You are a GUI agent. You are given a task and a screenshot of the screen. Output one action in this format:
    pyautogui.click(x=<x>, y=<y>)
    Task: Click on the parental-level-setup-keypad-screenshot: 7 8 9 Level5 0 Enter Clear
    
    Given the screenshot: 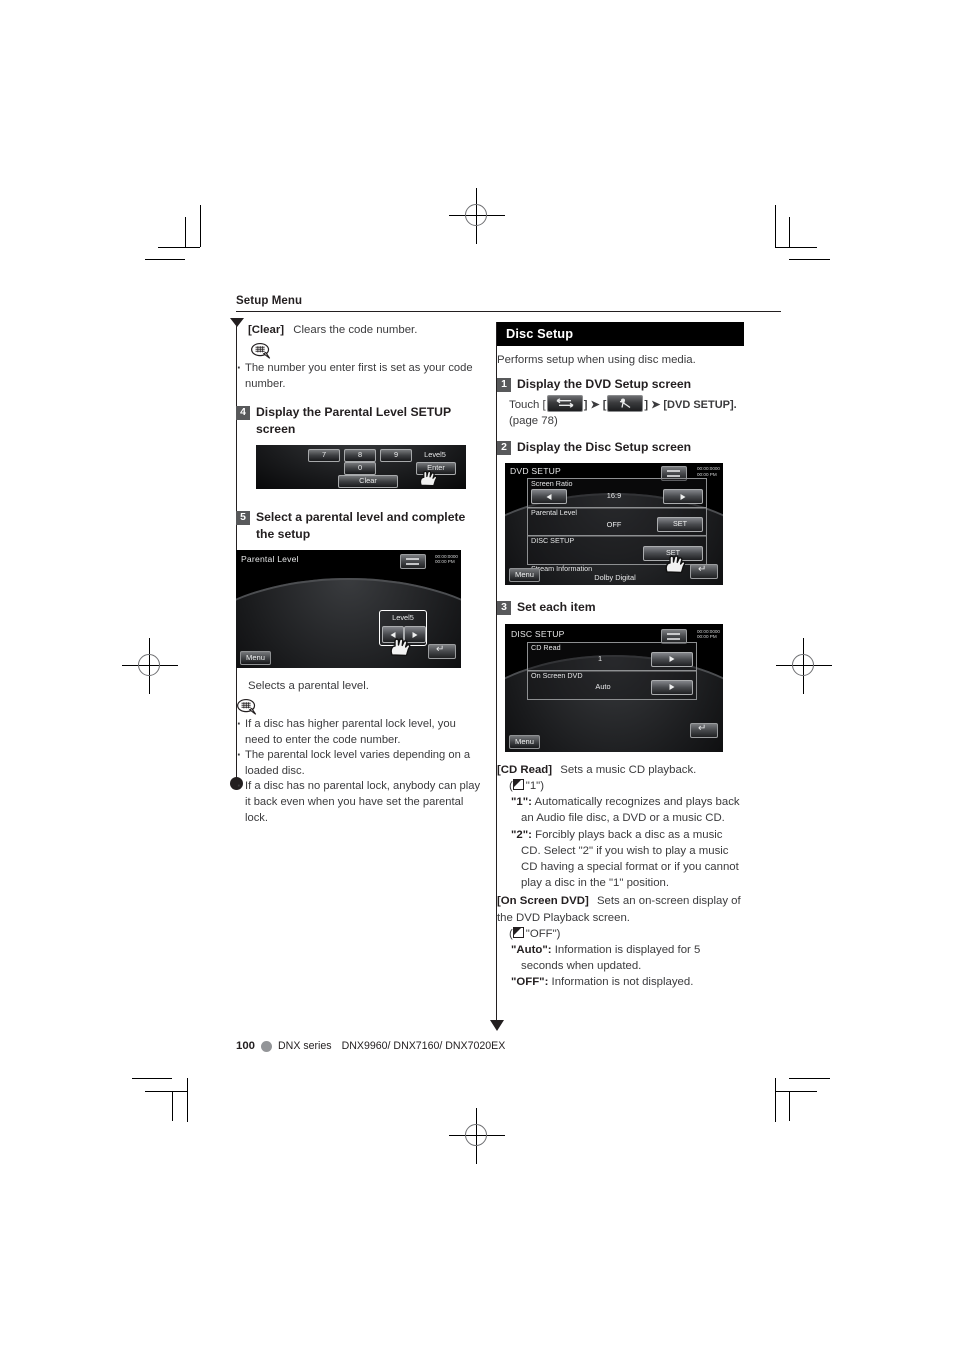 What is the action you would take?
    pyautogui.click(x=361, y=467)
    